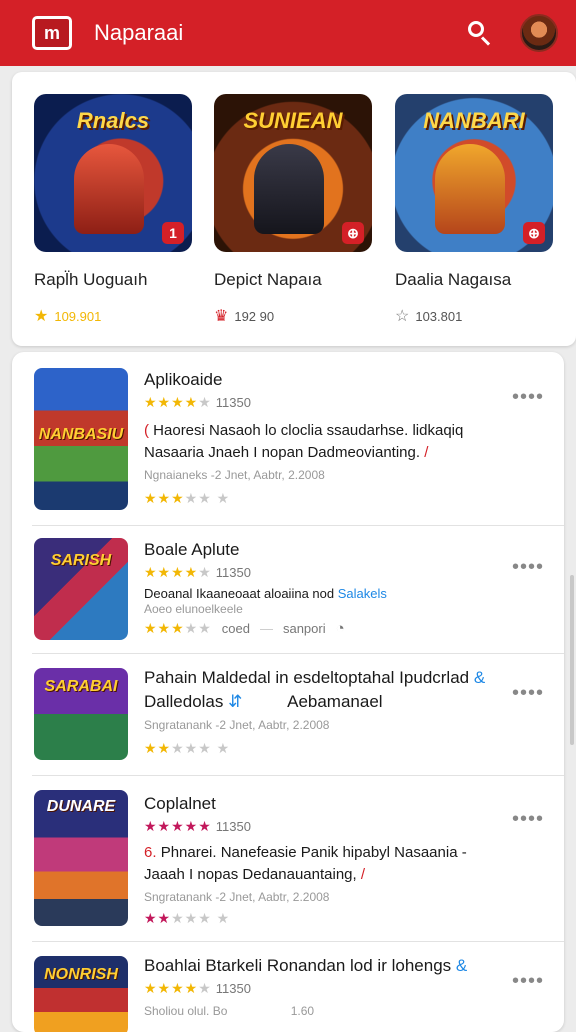 This screenshot has height=1032, width=576. What do you see at coordinates (113, 120) in the screenshot?
I see `art-title: Rnalcs` at bounding box center [113, 120].